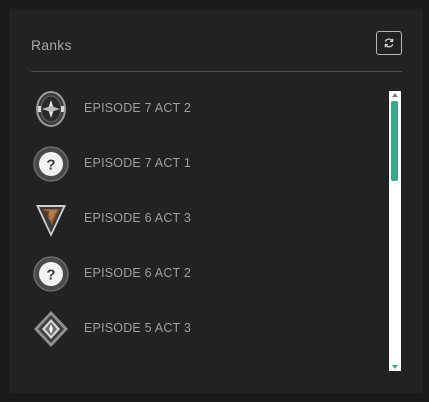 This screenshot has height=402, width=429. Describe the element at coordinates (216, 71) in the screenshot. I see `header-divider` at that location.